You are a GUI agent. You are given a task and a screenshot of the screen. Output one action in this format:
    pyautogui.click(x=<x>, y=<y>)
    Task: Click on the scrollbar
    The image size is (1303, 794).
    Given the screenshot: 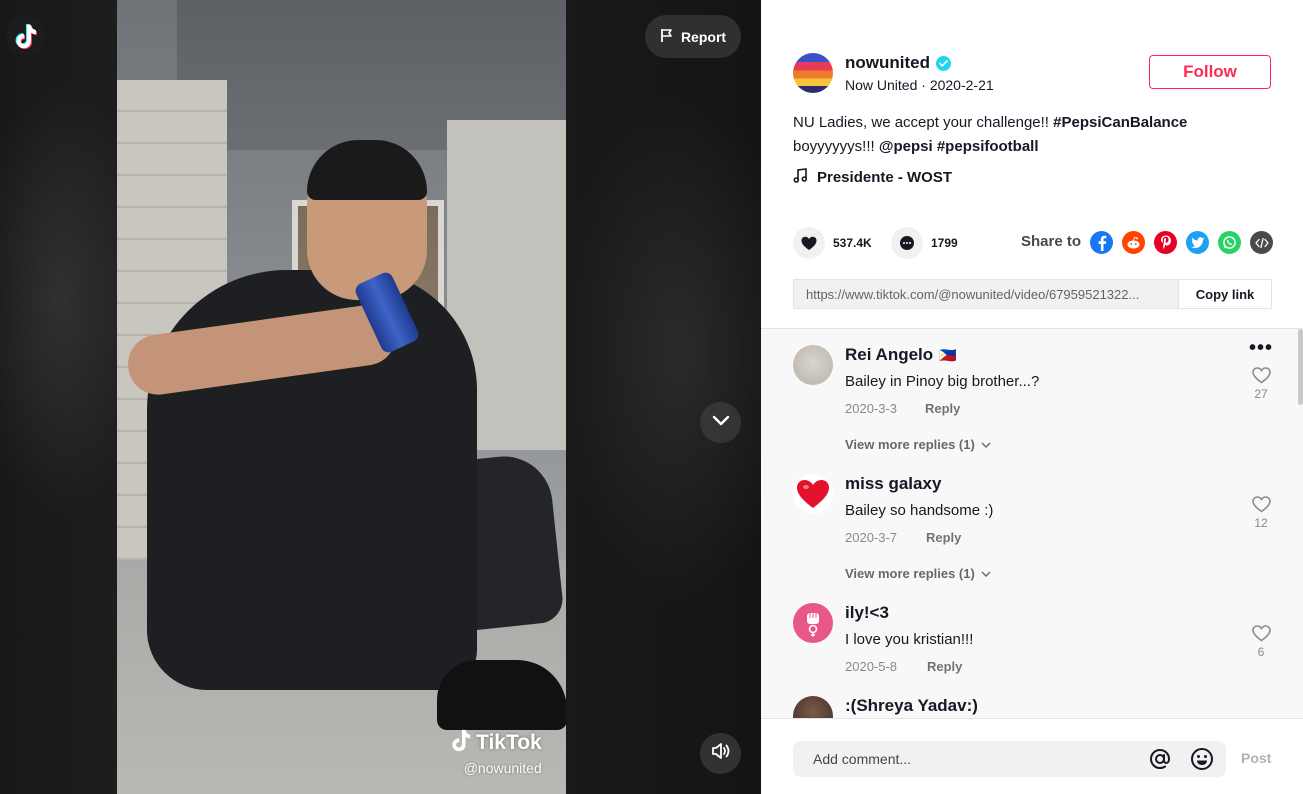 What is the action you would take?
    pyautogui.click(x=1300, y=523)
    